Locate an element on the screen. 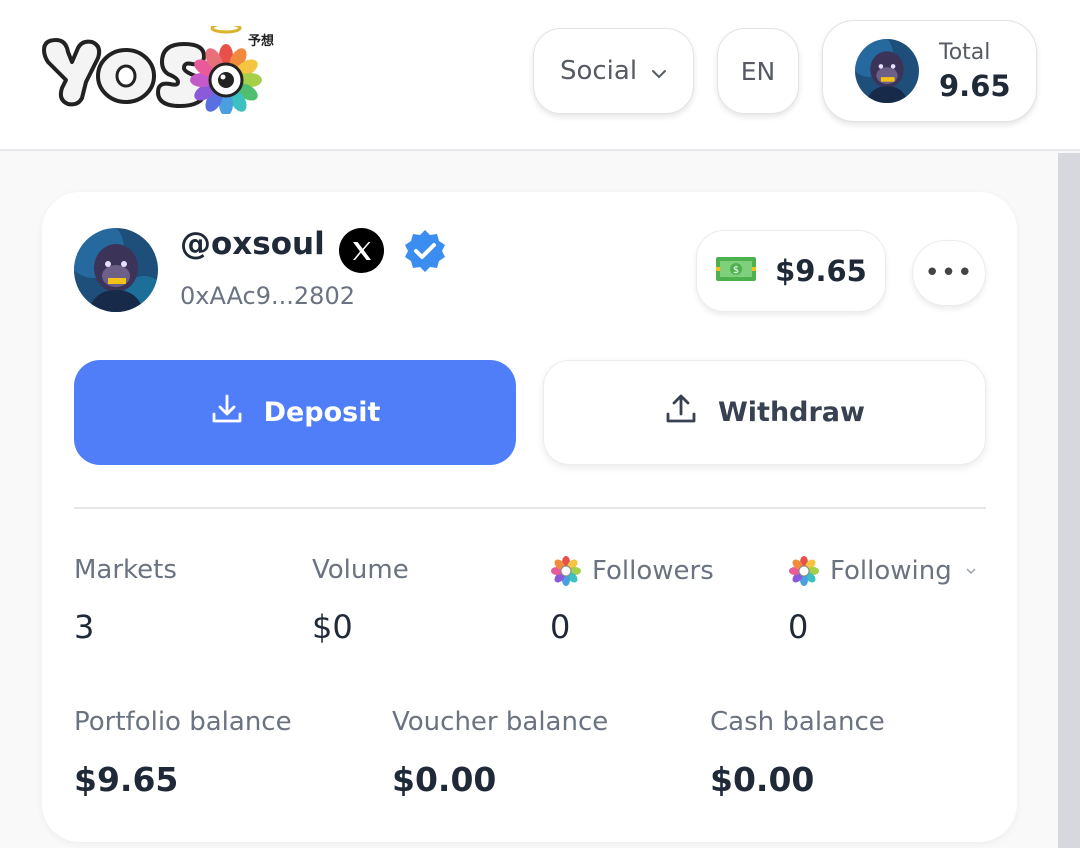 This screenshot has height=848, width=1080. stat-following-label: Following is located at coordinates (882, 571).